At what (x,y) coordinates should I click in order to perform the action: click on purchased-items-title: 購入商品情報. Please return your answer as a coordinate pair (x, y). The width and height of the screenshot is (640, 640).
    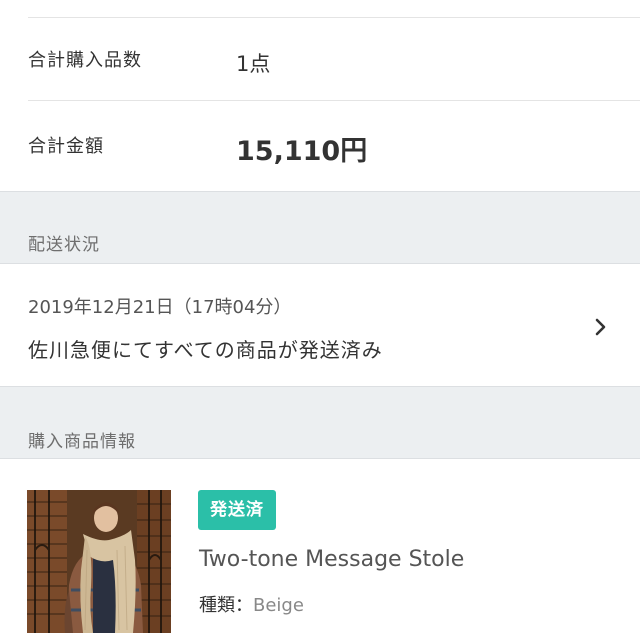
    Looking at the image, I should click on (82, 442).